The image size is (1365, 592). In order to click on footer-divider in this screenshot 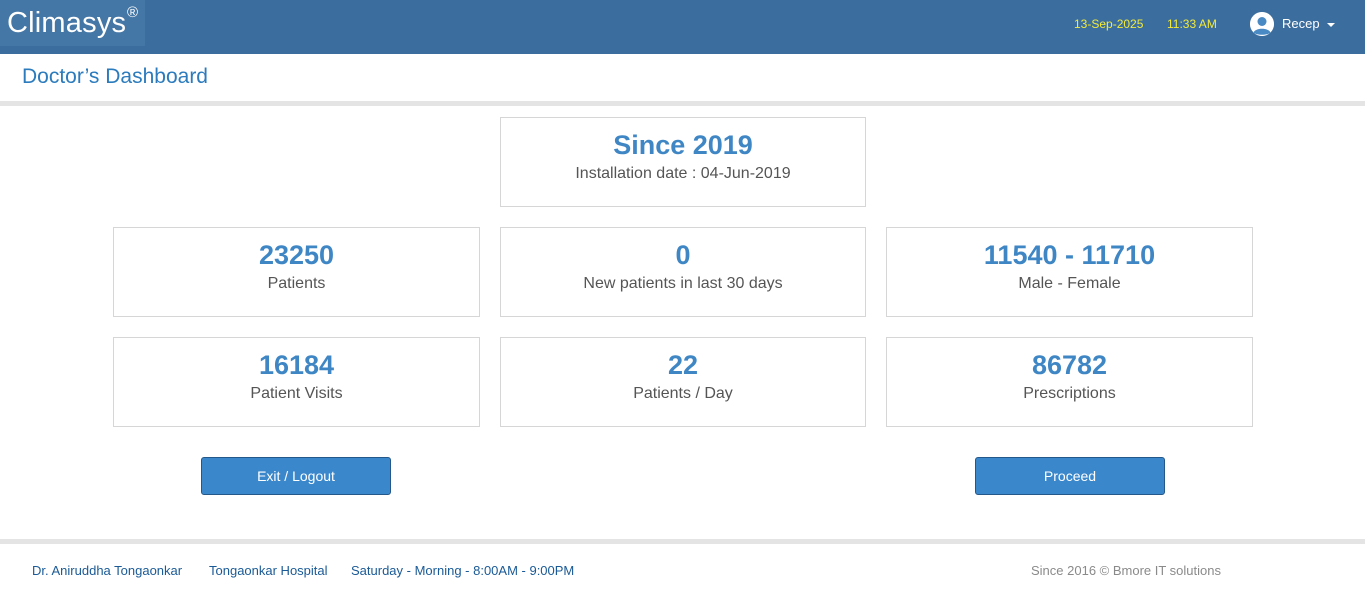, I will do `click(682, 541)`.